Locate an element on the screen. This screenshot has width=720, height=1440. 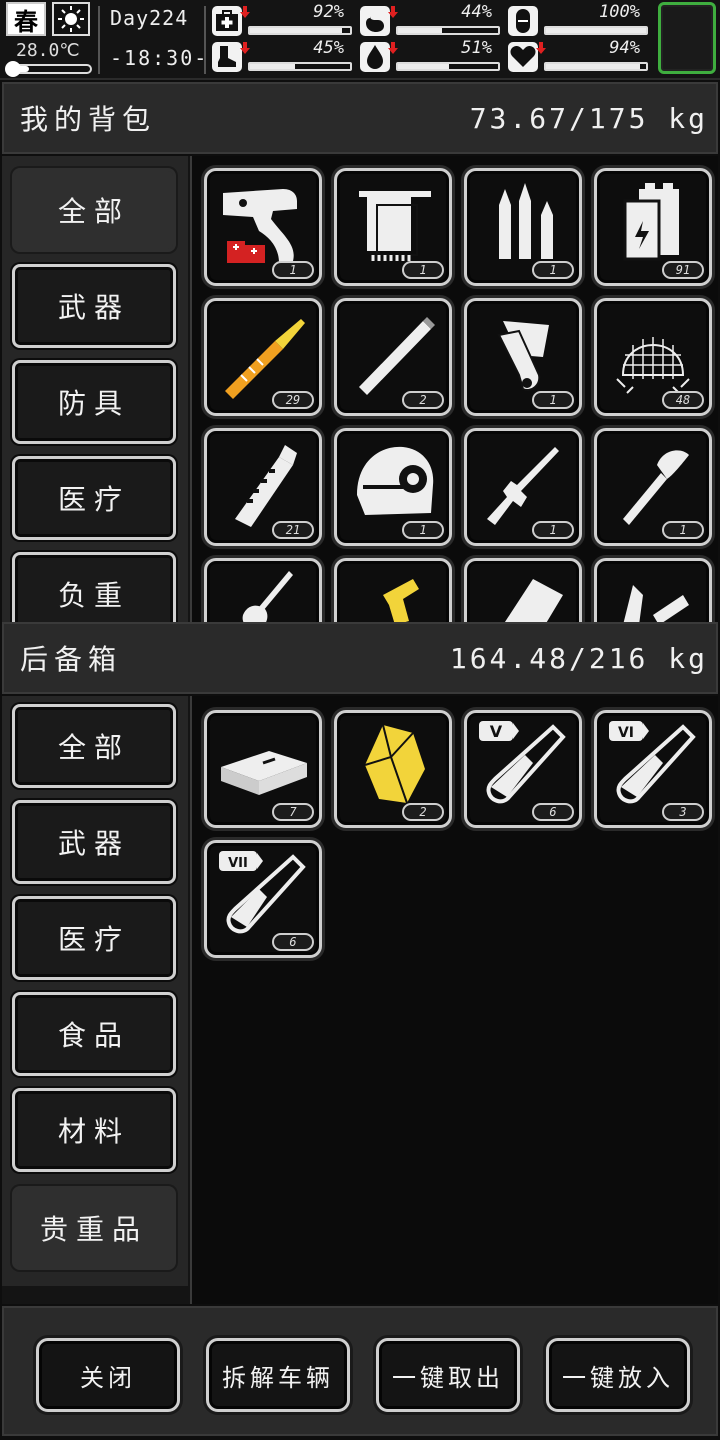
test-tube-v-icon: V is located at coordinates (522, 762).